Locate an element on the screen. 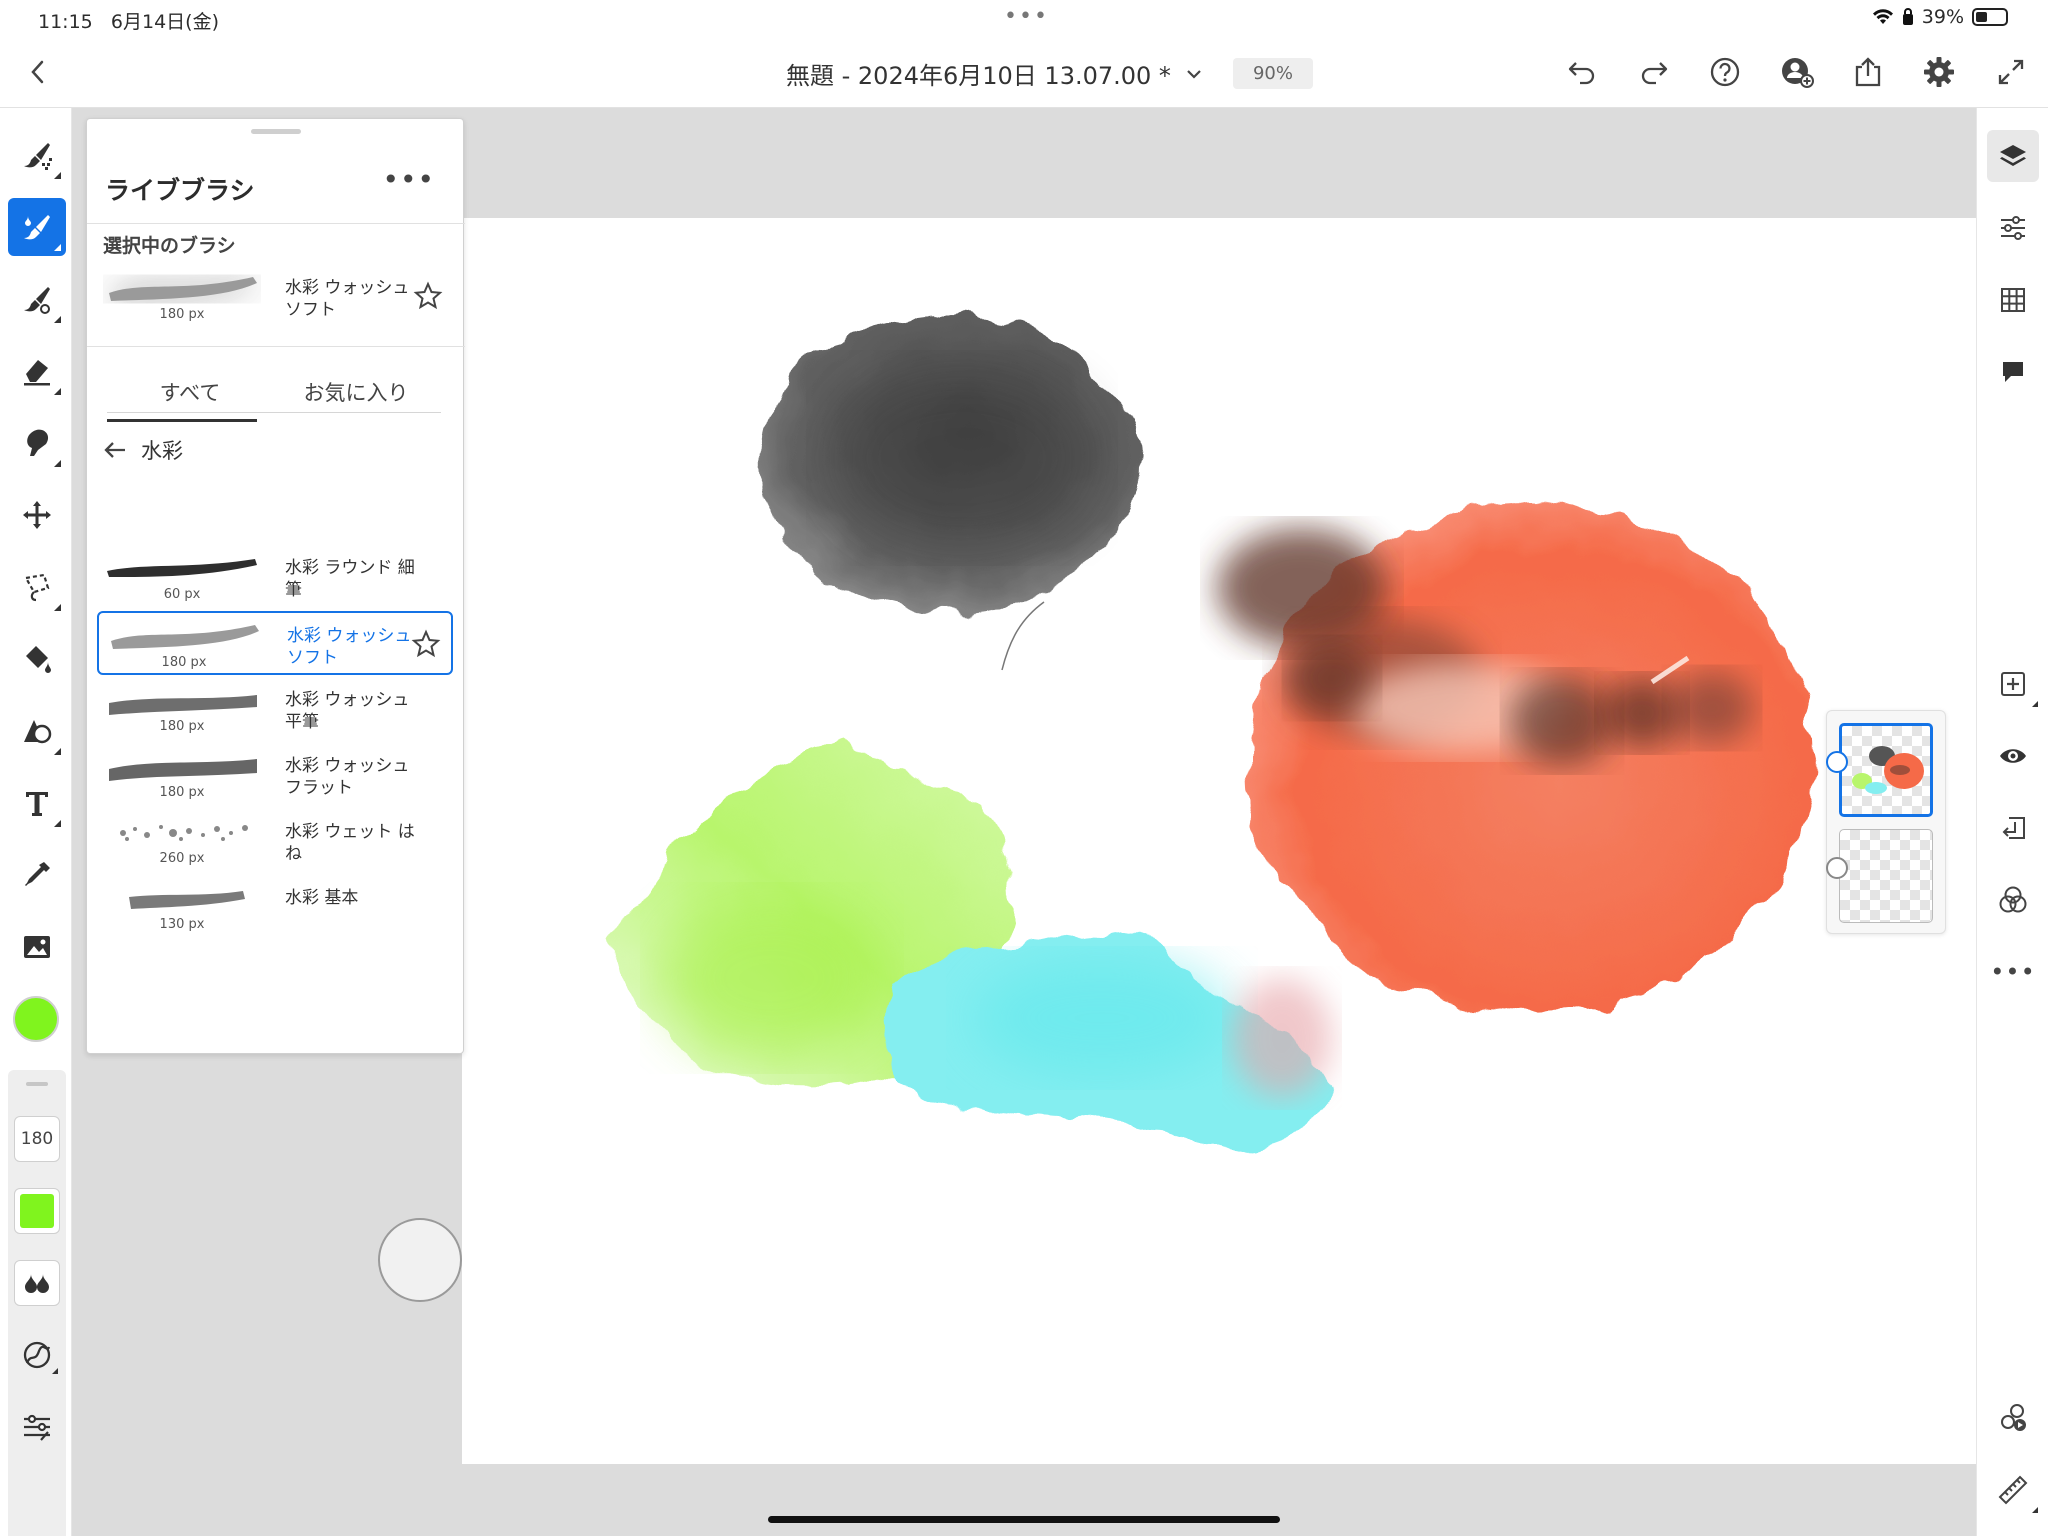  pressure-settings-button is located at coordinates (37, 1355).